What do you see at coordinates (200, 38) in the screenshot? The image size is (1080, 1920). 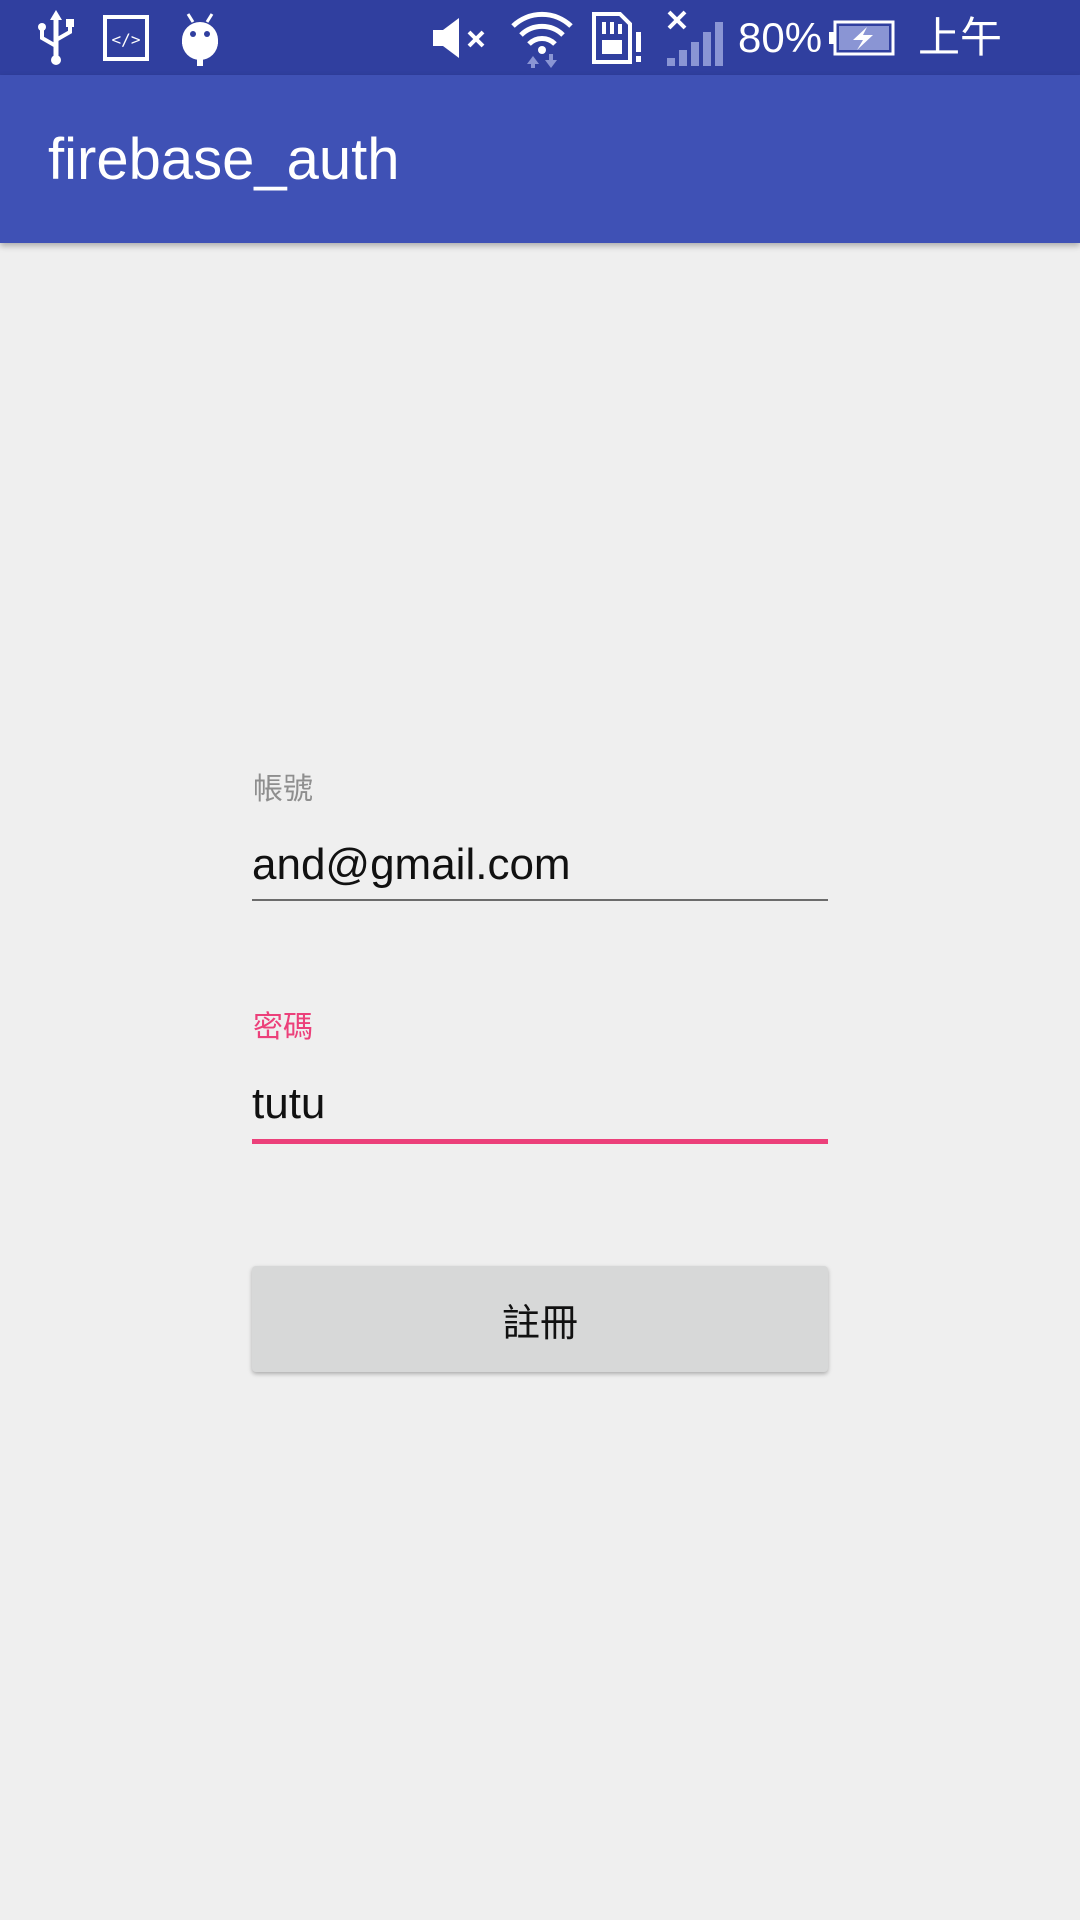 I see `android-debug-icon` at bounding box center [200, 38].